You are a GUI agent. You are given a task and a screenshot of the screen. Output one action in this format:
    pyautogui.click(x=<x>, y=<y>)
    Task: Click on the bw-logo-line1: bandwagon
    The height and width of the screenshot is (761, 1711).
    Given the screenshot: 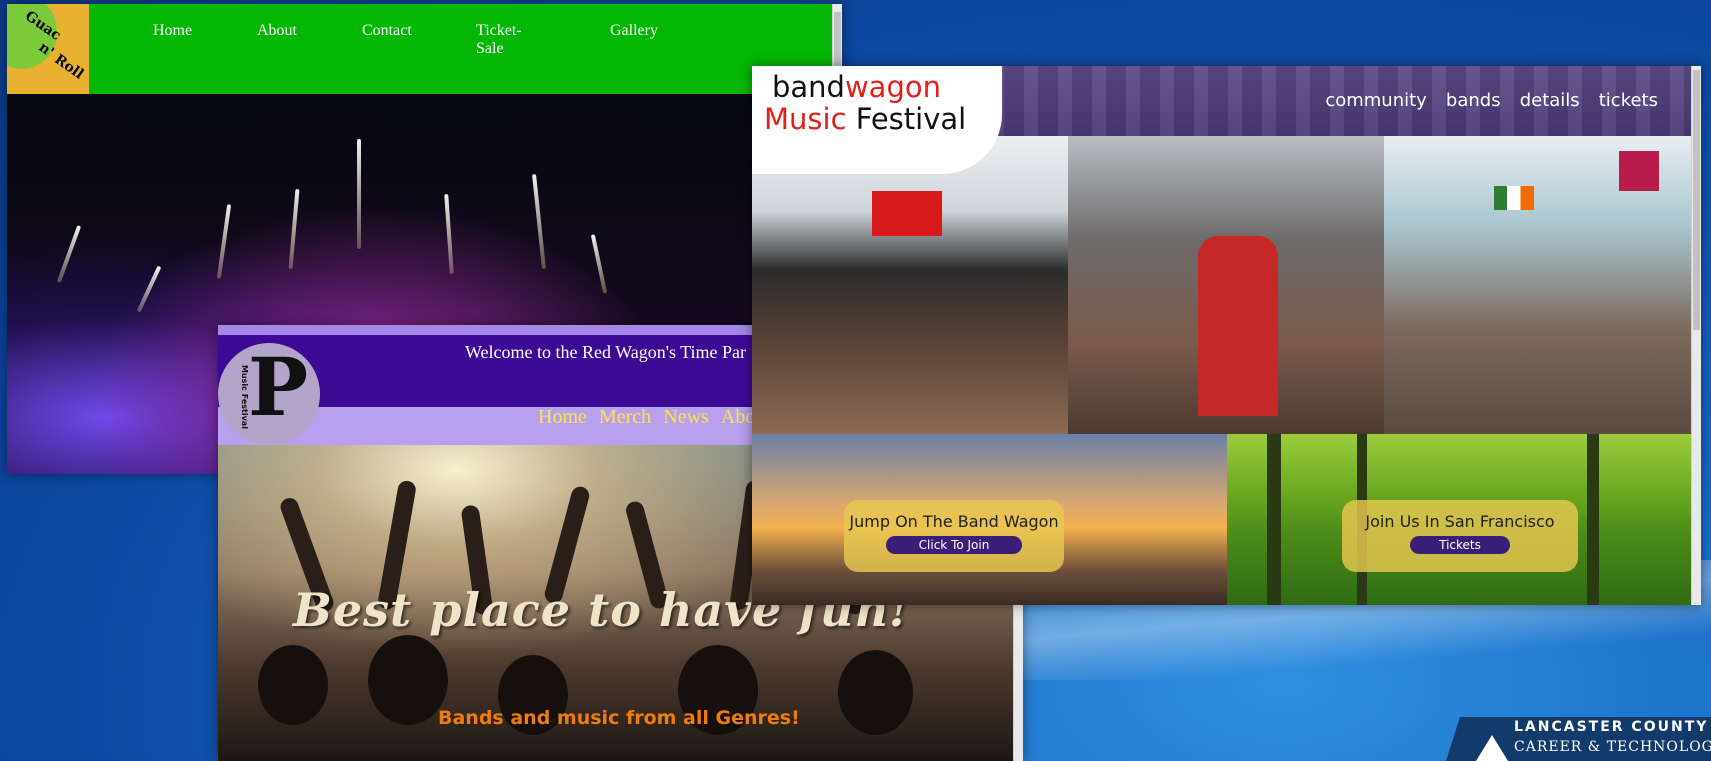 What is the action you would take?
    pyautogui.click(x=856, y=87)
    